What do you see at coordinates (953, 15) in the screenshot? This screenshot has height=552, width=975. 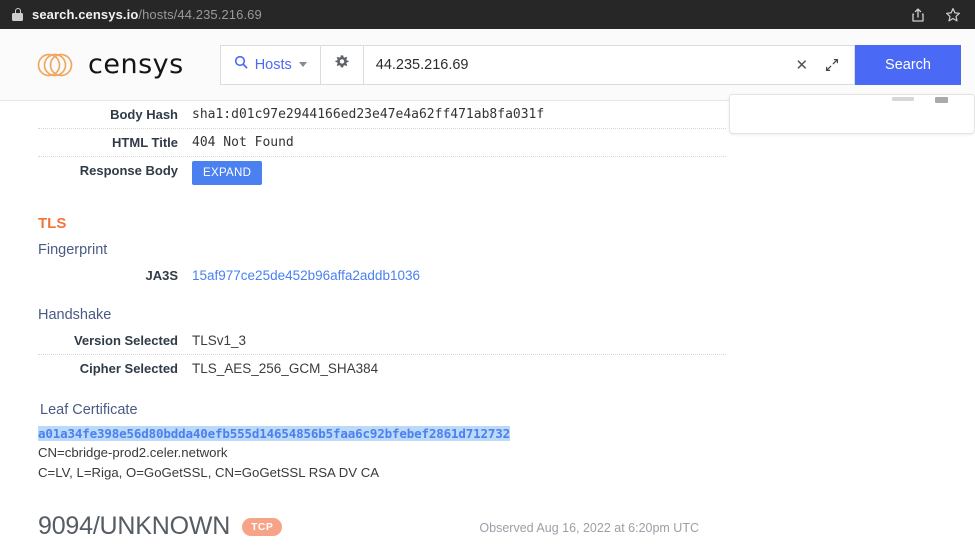 I see `star-icon` at bounding box center [953, 15].